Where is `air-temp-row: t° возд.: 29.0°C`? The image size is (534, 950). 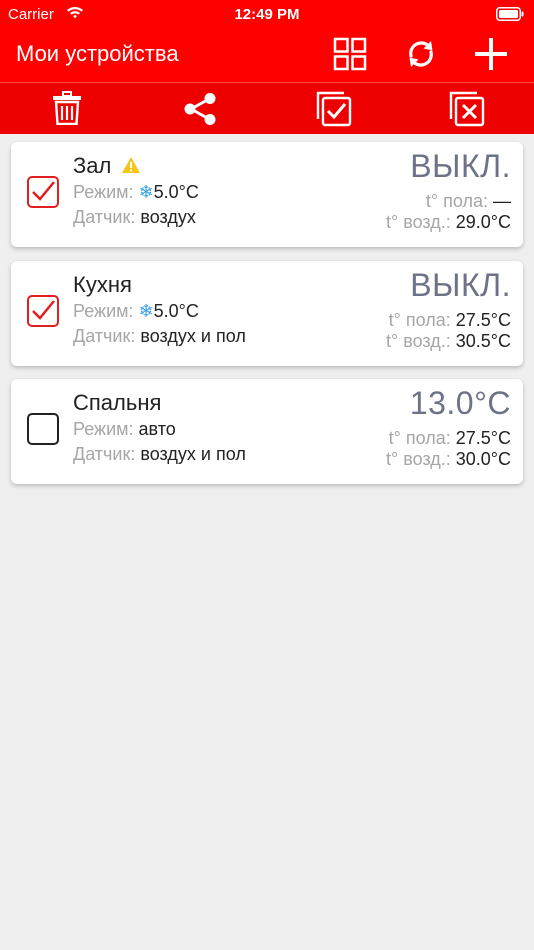 air-temp-row: t° возд.: 29.0°C is located at coordinates (448, 222).